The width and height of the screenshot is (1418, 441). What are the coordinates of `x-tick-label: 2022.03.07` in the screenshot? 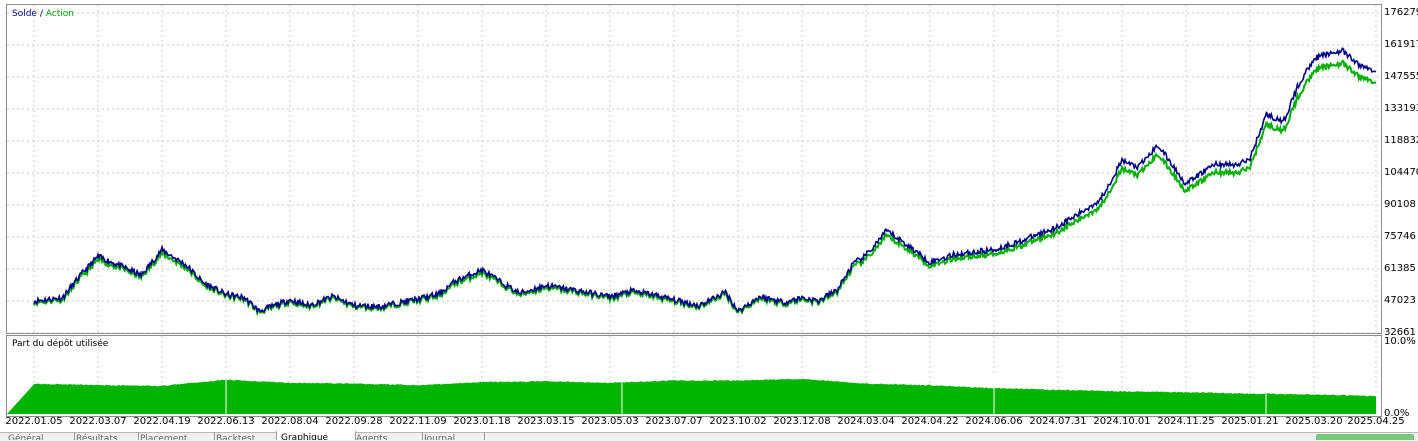 It's located at (98, 421).